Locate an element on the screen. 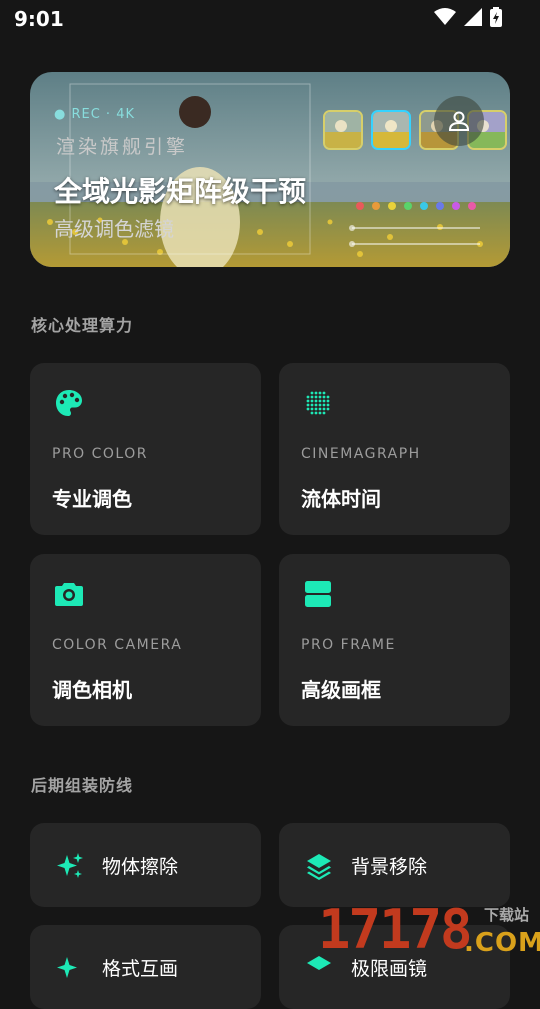 This screenshot has width=540, height=1009. card-cinemagraph: CINEMAGRAPH 流体时间 is located at coordinates (394, 449).